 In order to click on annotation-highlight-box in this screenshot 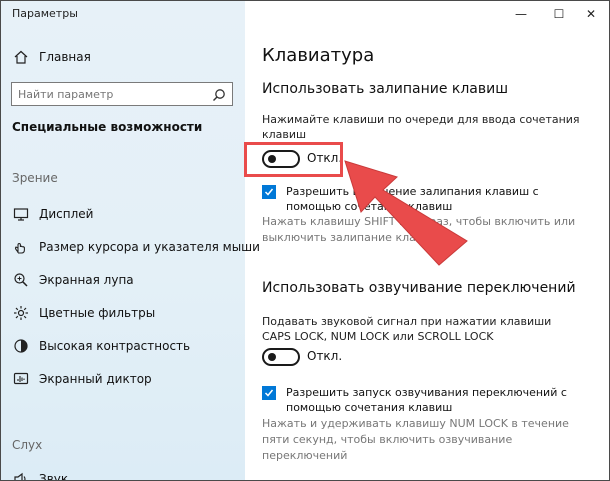, I will do `click(293, 159)`.